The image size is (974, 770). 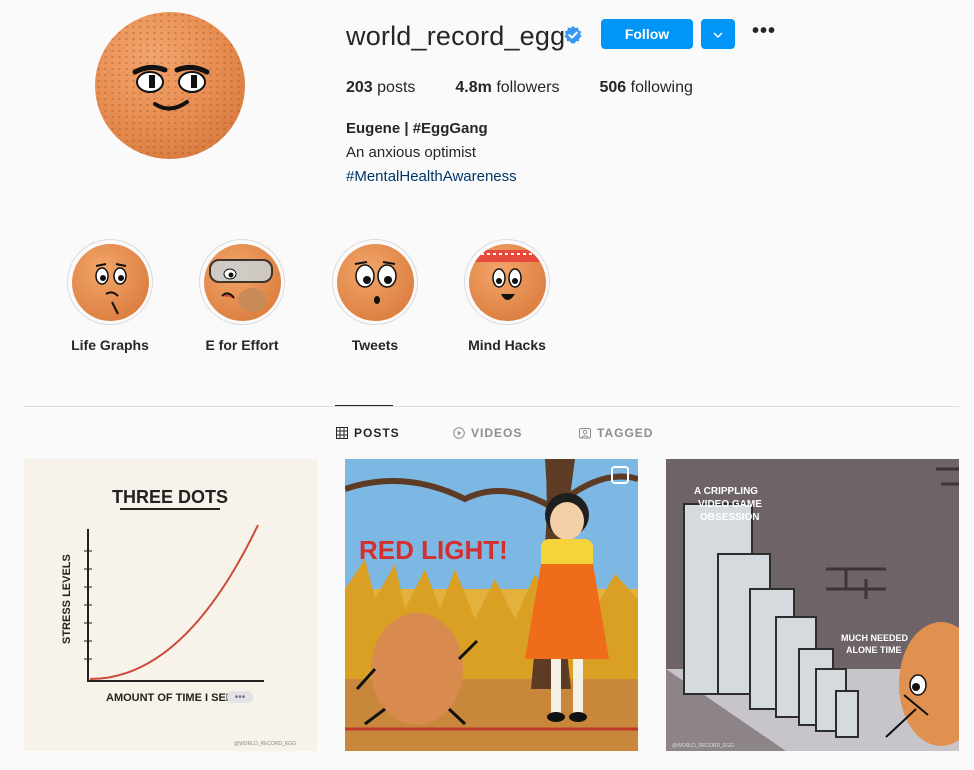 I want to click on egg-surprised-icon, so click(x=375, y=282).